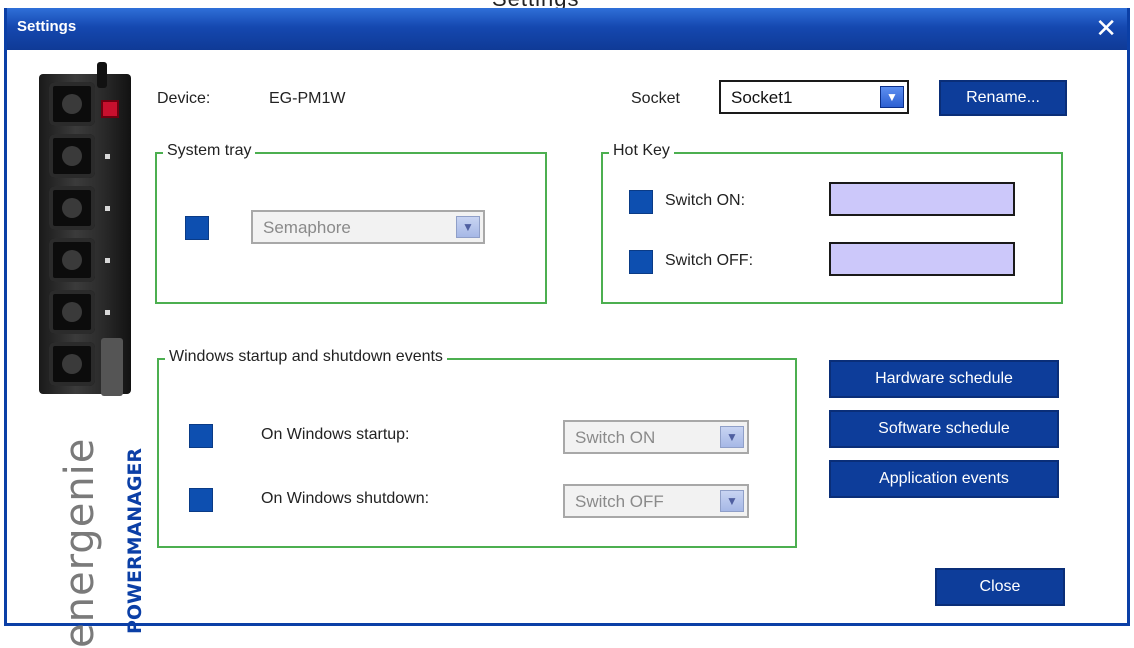 This screenshot has width=1134, height=648. What do you see at coordinates (944, 379) in the screenshot?
I see `hardware-schedule-button: Hardware schedule` at bounding box center [944, 379].